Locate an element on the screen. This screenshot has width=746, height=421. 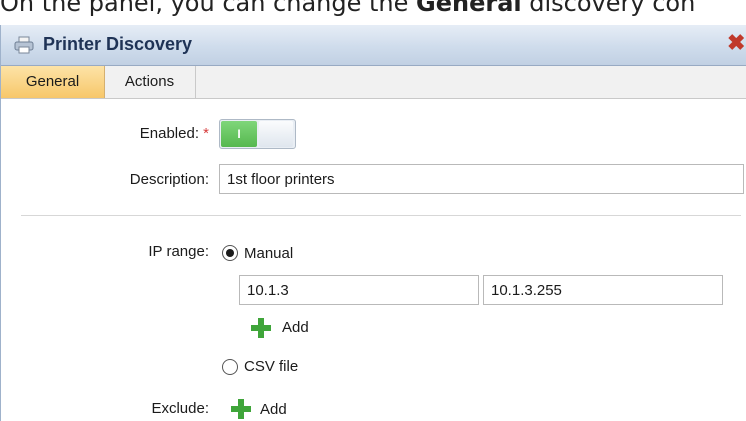
manual-radio is located at coordinates (230, 253).